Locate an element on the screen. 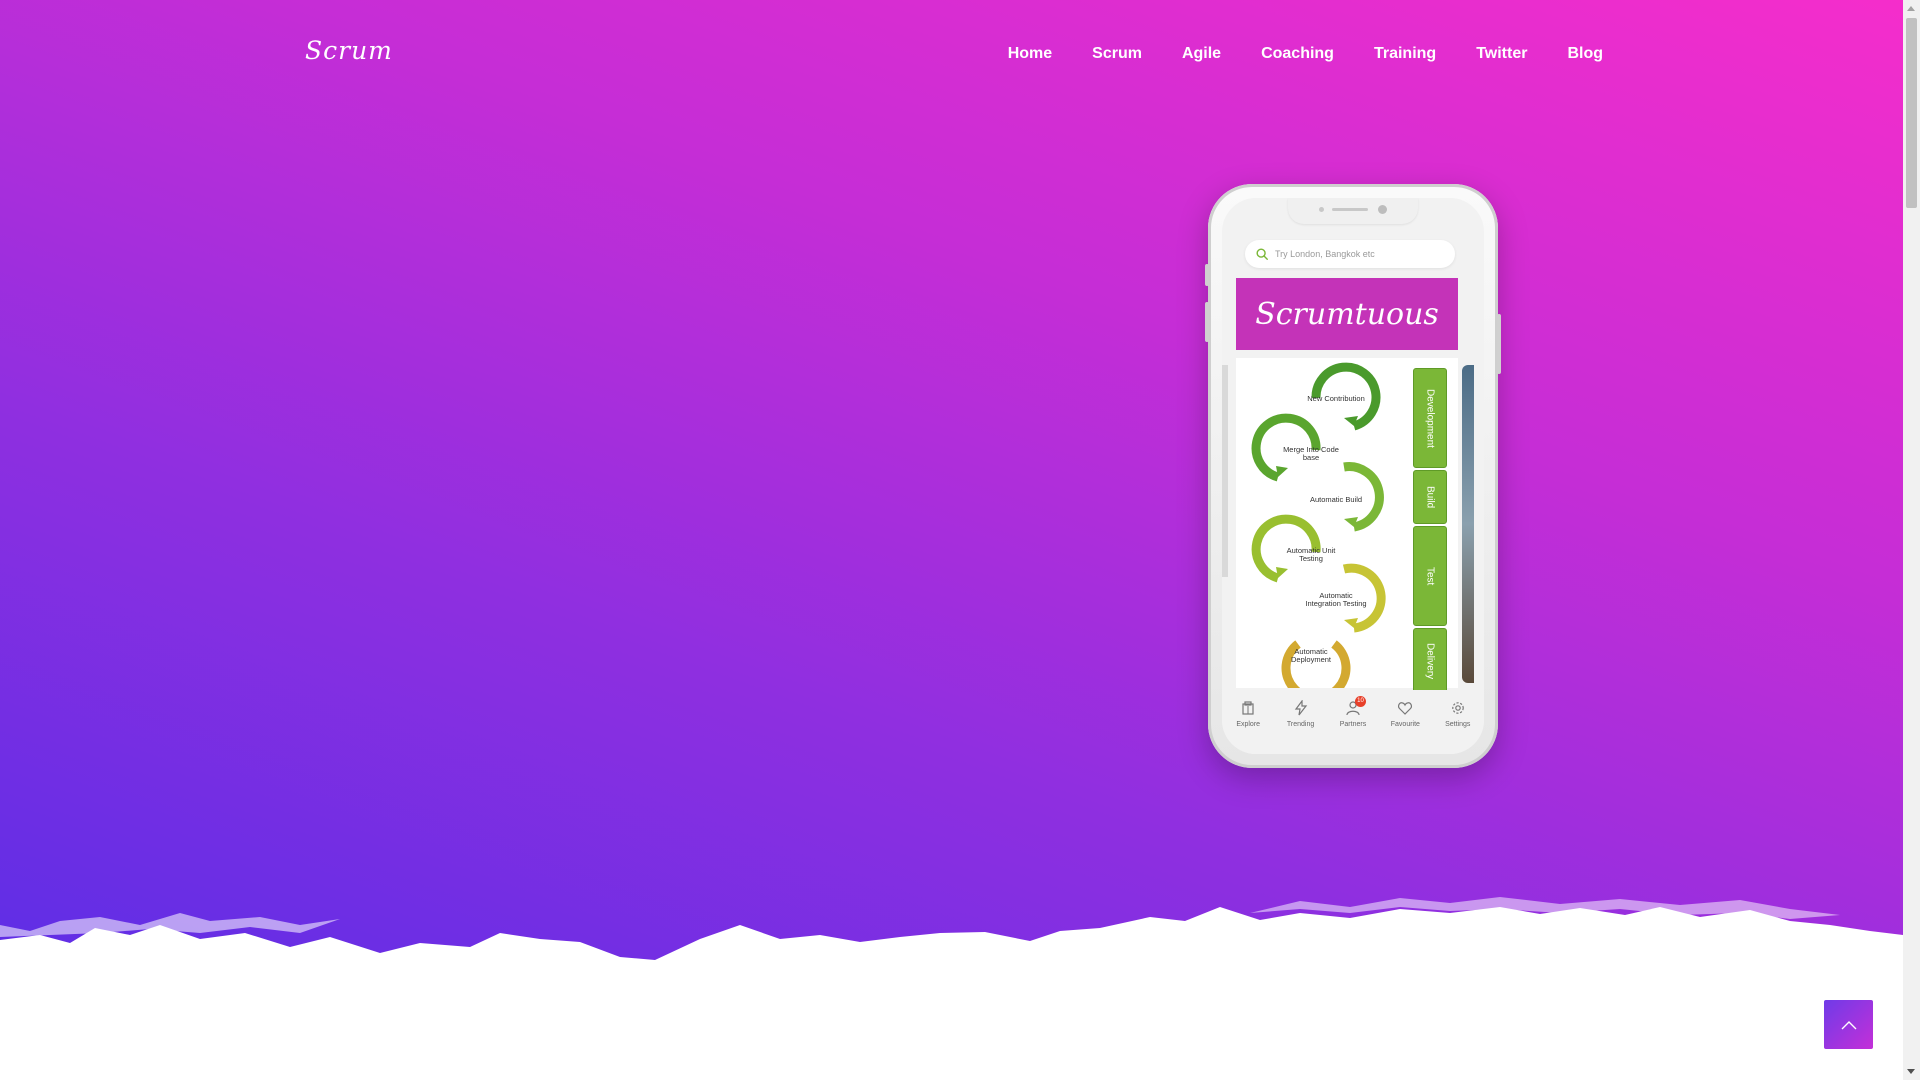 Image resolution: width=1920 pixels, height=1080 pixels. scroll-down-arrow-icon is located at coordinates (1911, 1071).